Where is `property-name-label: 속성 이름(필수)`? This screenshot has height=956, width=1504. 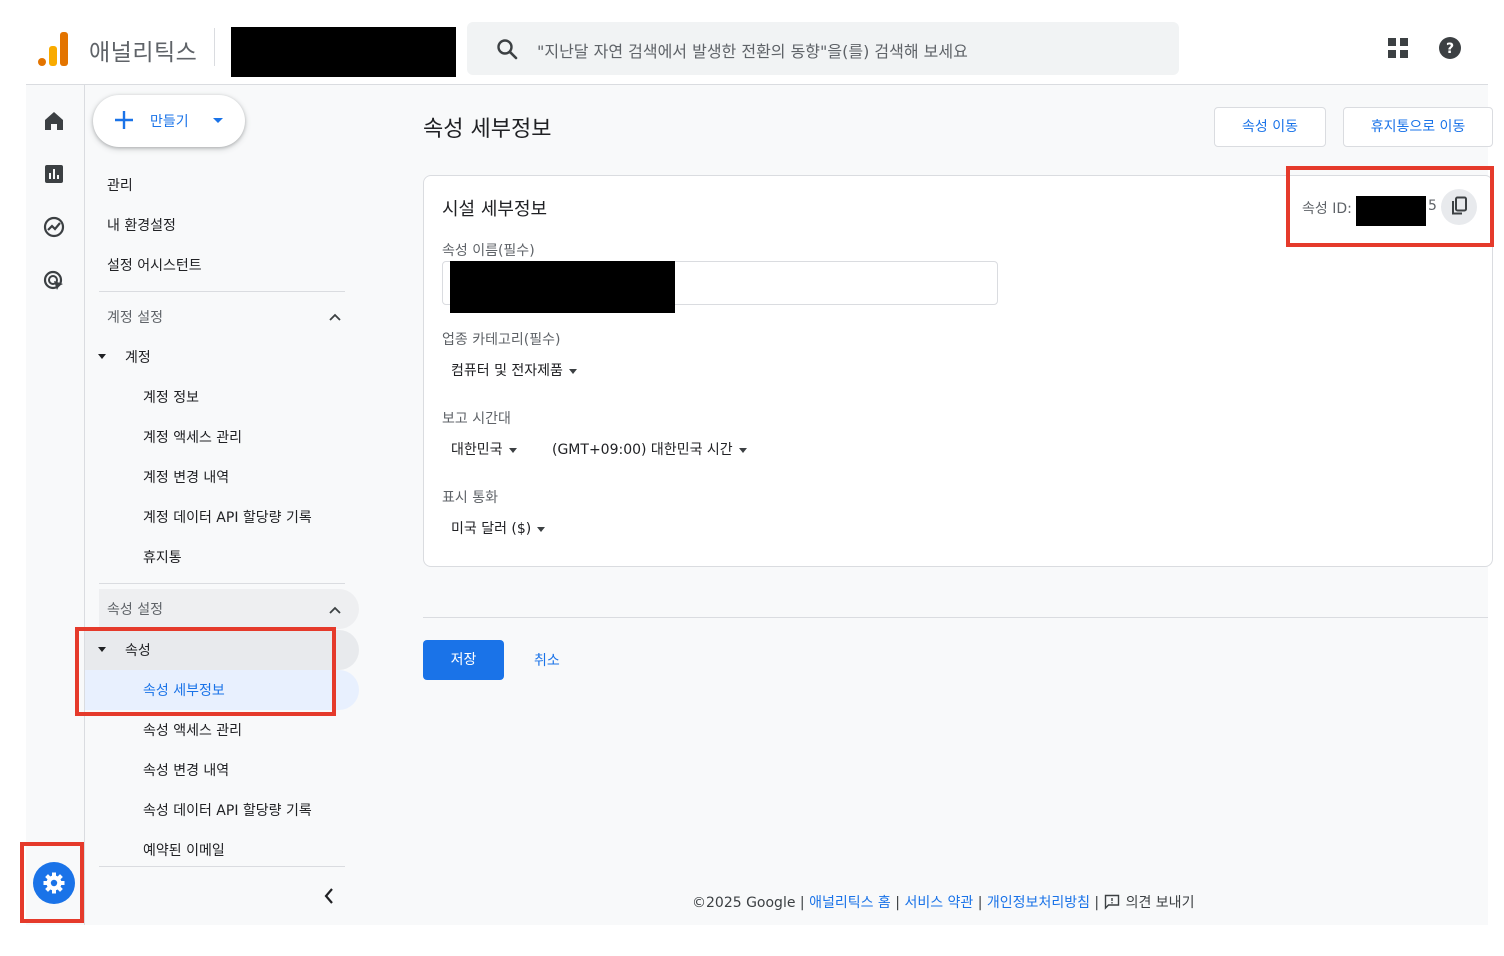
property-name-label: 속성 이름(필수) is located at coordinates (488, 251).